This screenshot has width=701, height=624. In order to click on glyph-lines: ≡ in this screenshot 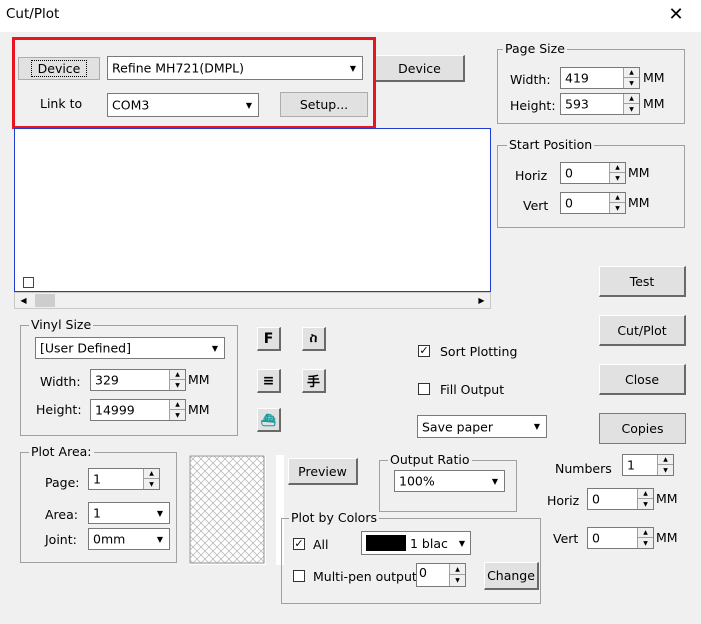, I will do `click(268, 380)`.